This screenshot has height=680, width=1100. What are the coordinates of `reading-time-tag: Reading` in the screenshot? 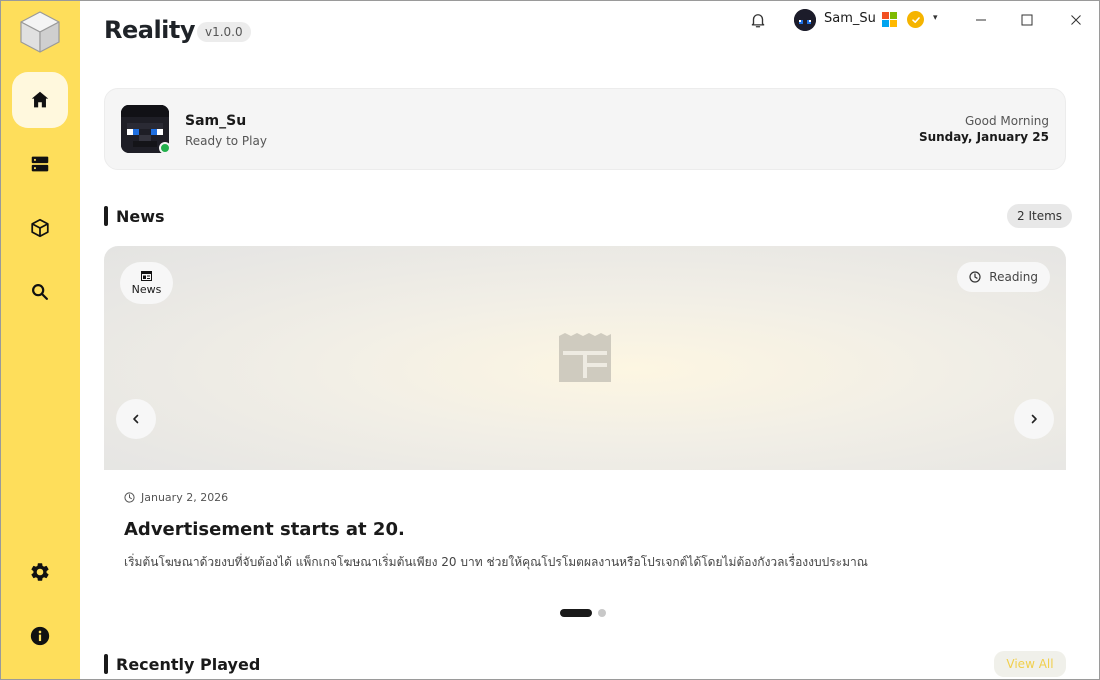 It's located at (1003, 277).